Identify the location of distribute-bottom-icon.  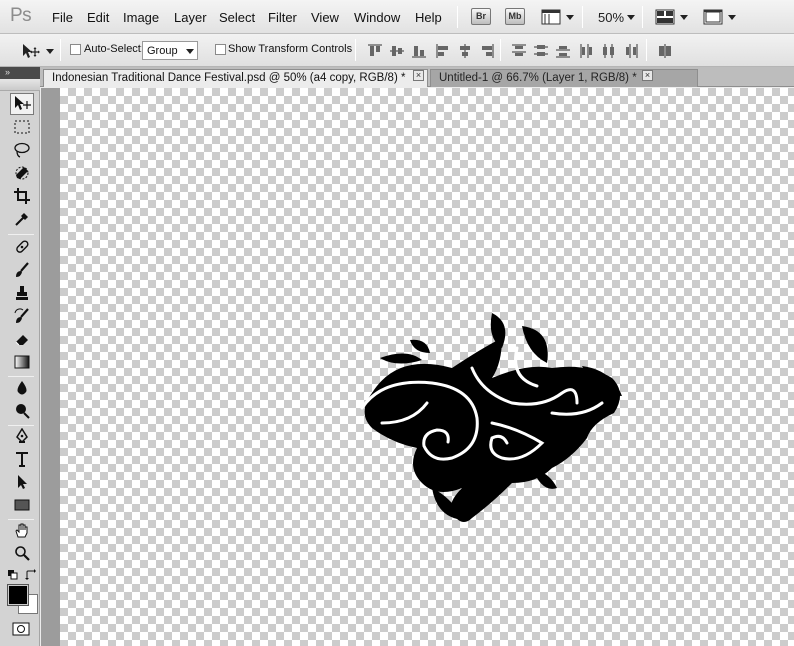
(563, 51).